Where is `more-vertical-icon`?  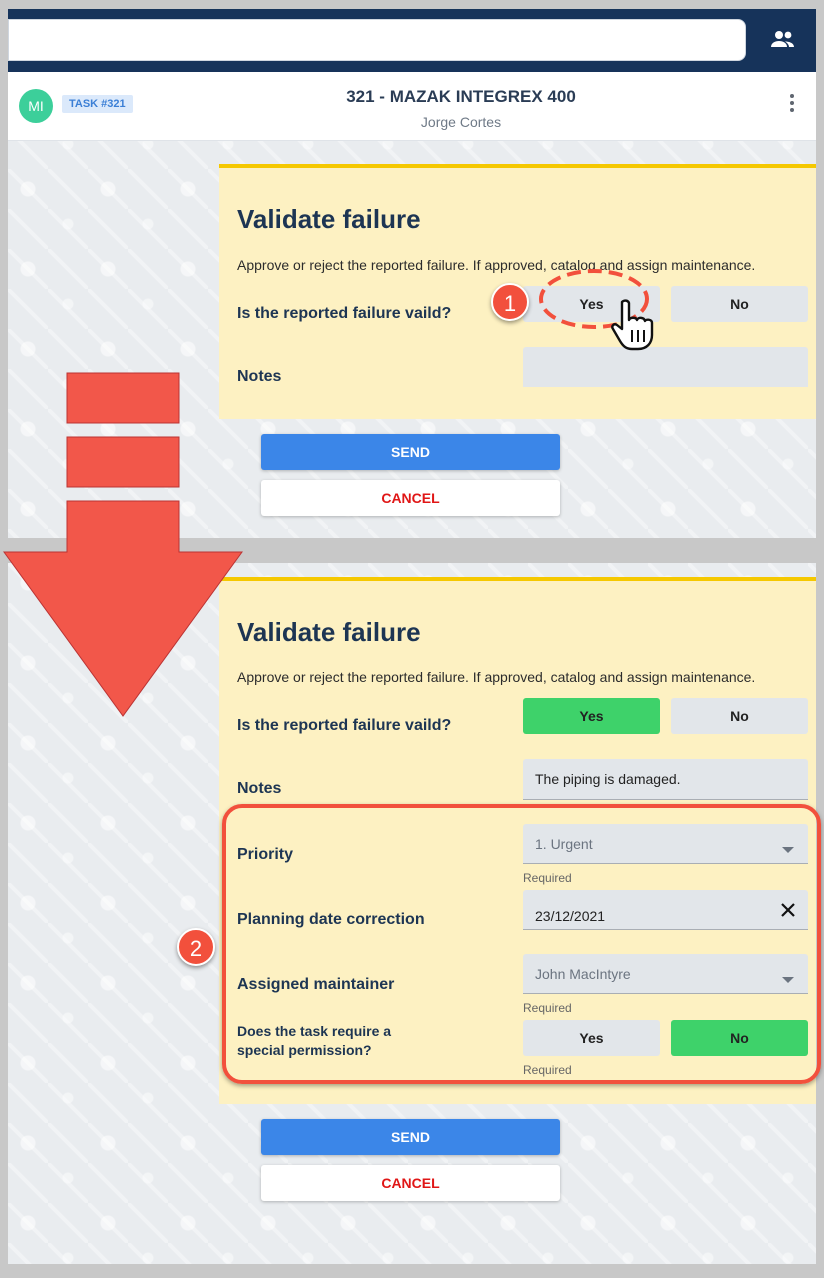 more-vertical-icon is located at coordinates (792, 105).